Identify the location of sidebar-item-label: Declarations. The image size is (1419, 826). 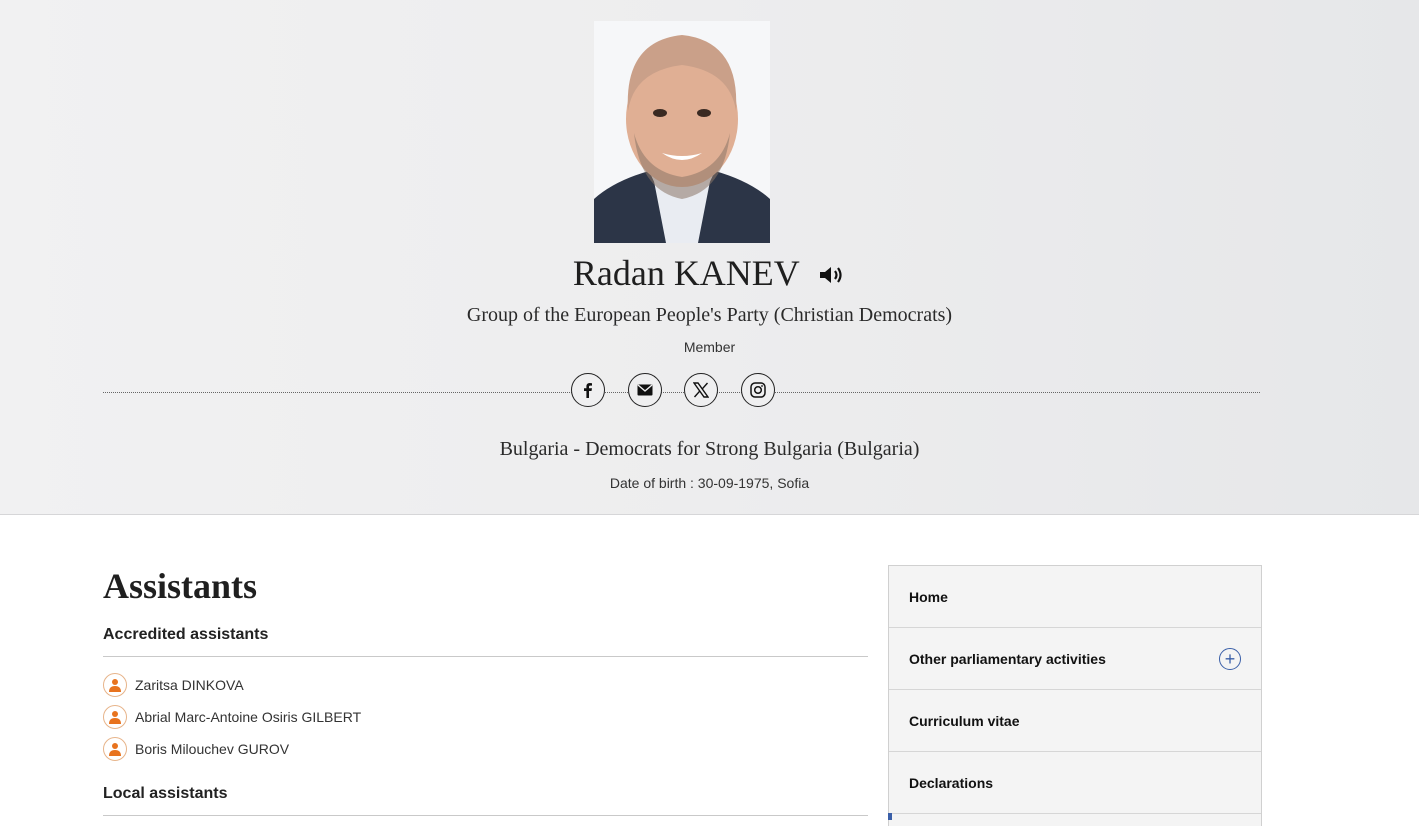
(951, 782).